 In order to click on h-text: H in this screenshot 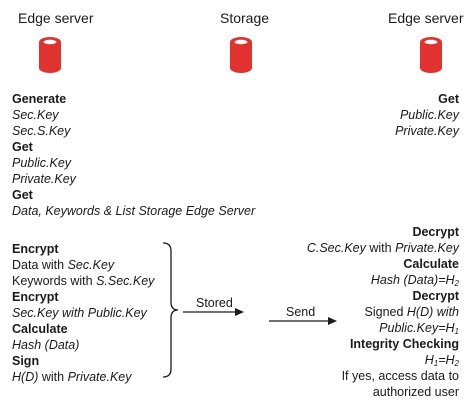, I will do `click(429, 360)`.